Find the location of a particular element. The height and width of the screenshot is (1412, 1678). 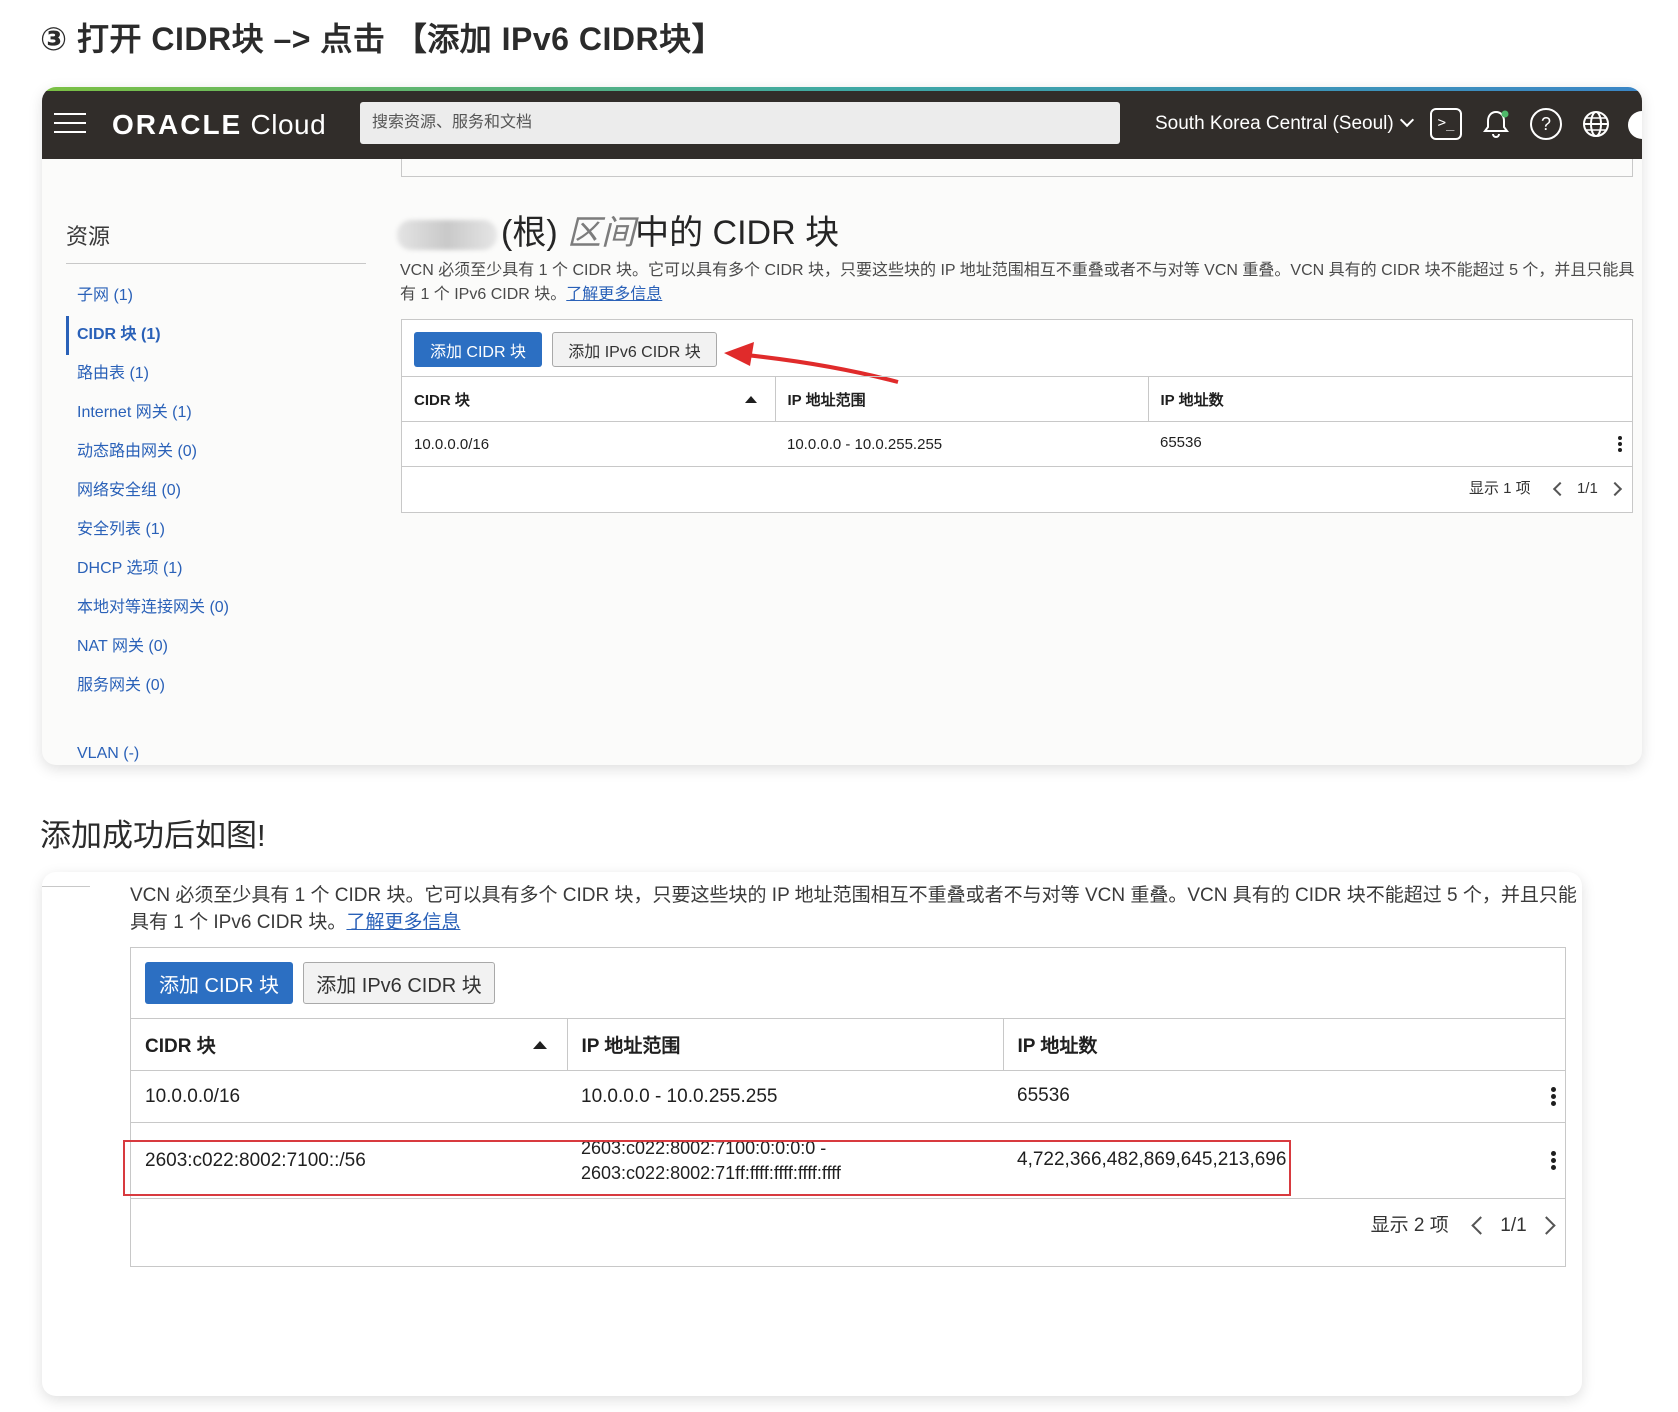

pagination: 显示 1 项 1/1 is located at coordinates (1545, 487).